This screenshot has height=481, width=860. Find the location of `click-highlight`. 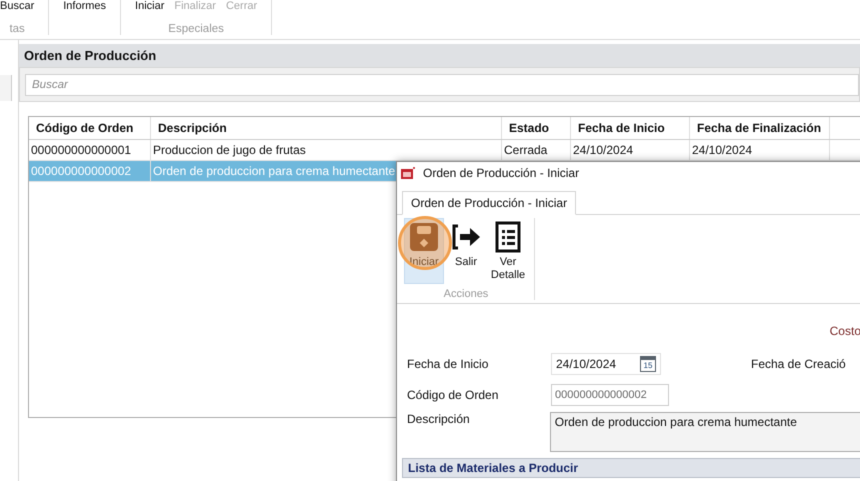

click-highlight is located at coordinates (425, 243).